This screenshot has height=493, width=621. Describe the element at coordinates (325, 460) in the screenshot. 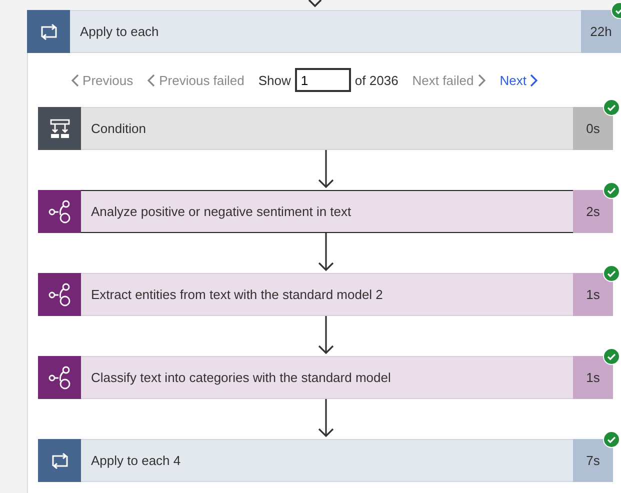

I see `step-card: Apply to each 4 7s` at that location.